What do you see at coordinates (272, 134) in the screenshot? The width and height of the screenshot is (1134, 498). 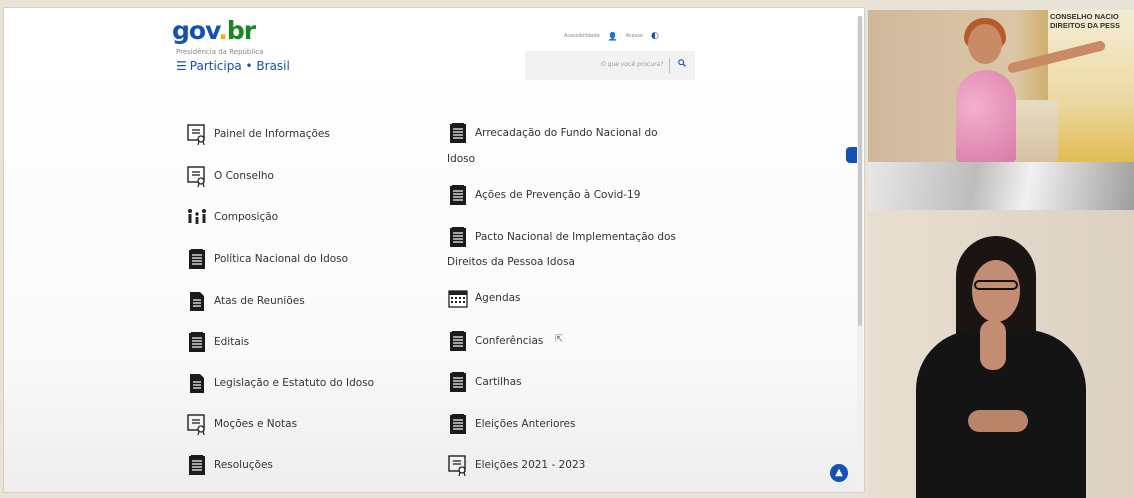 I see `menu-item-label: Painel de Informações` at bounding box center [272, 134].